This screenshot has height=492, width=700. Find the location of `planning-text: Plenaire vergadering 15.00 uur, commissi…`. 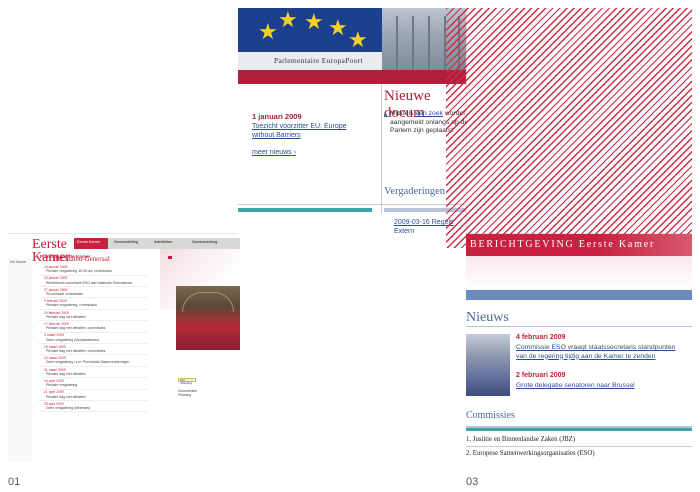

planning-text: Plenaire vergadering 15.00 uur, commissi… is located at coordinates (79, 271).